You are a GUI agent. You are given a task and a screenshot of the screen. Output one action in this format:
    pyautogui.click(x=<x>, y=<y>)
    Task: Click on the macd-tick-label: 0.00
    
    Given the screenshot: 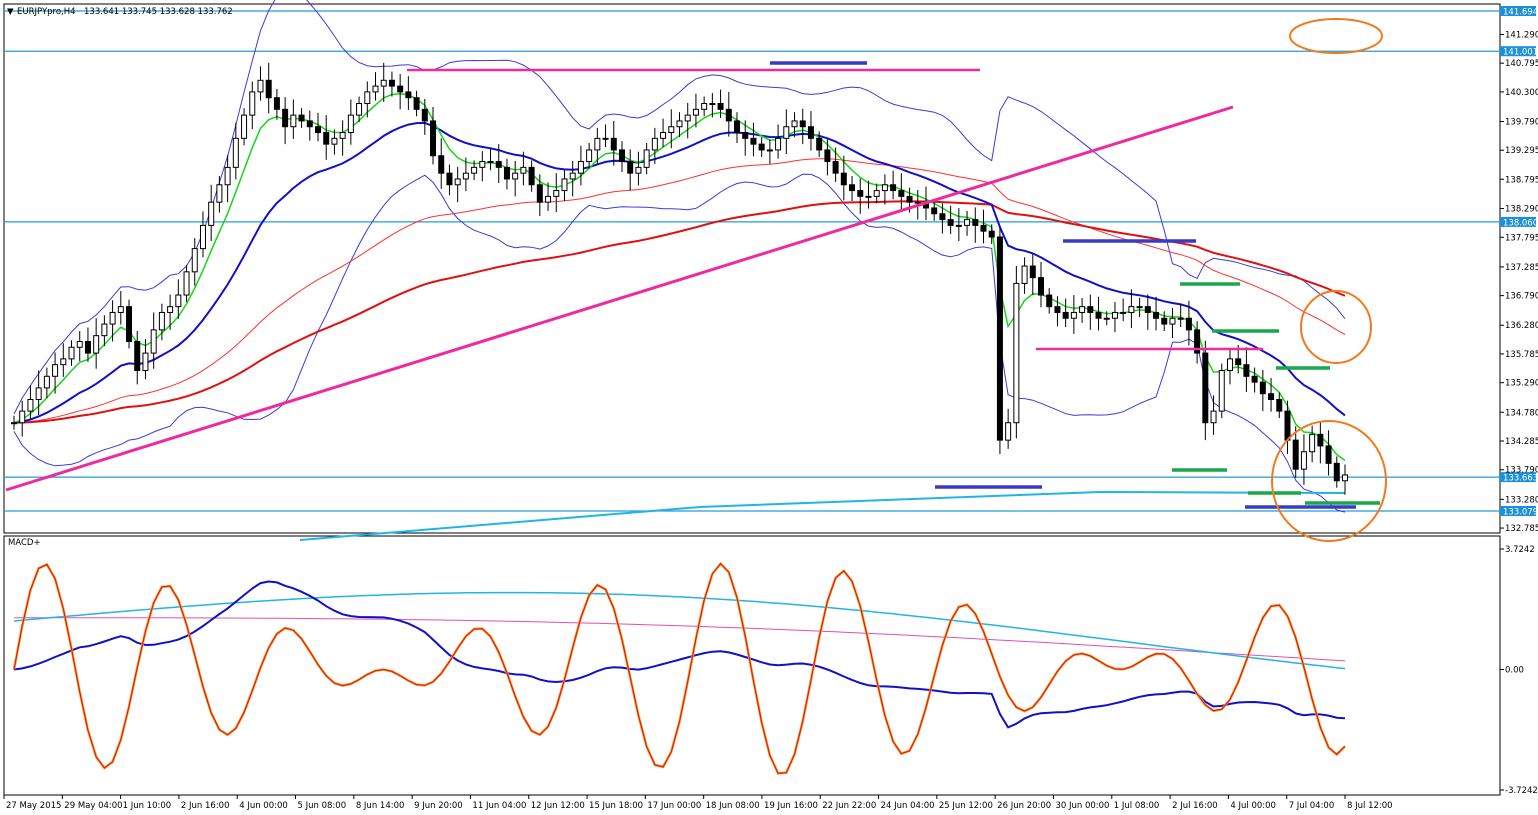 What is the action you would take?
    pyautogui.click(x=1514, y=671)
    